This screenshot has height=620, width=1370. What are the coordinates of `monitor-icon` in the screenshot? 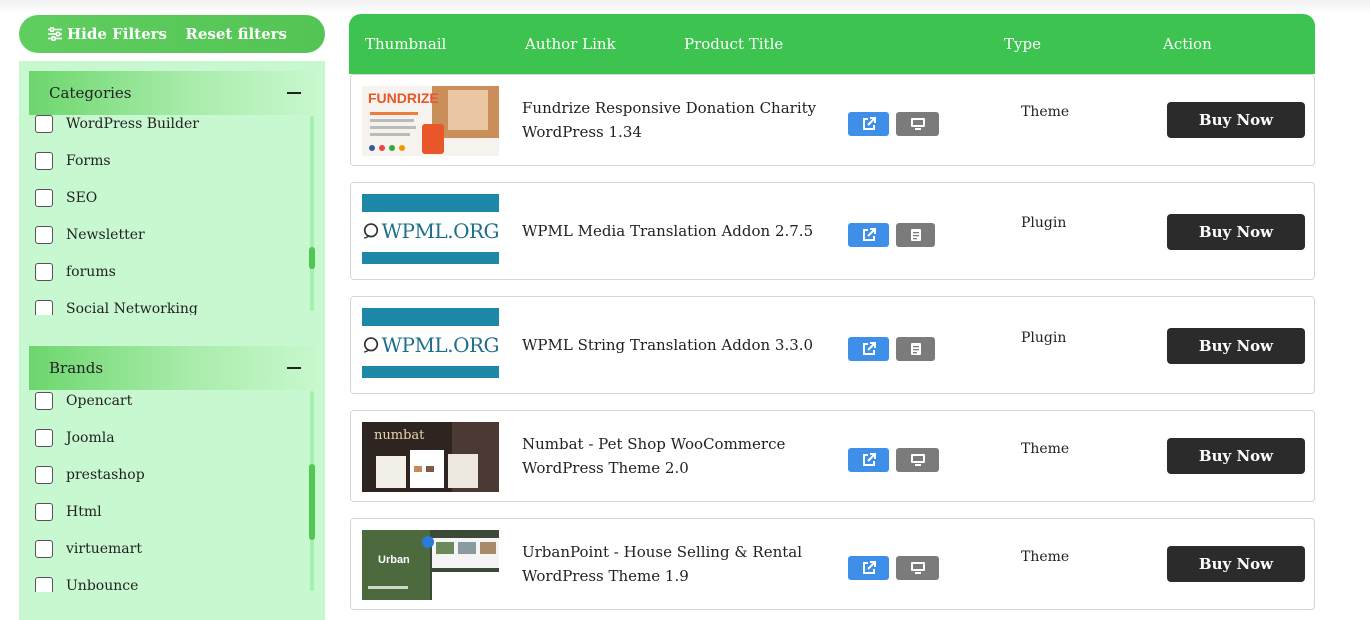 It's located at (917, 460).